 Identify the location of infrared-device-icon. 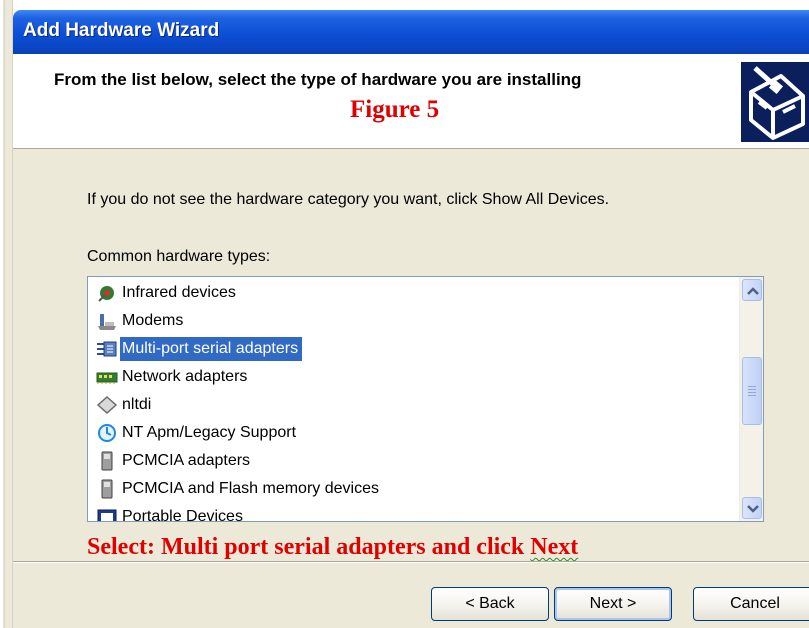
(106, 294).